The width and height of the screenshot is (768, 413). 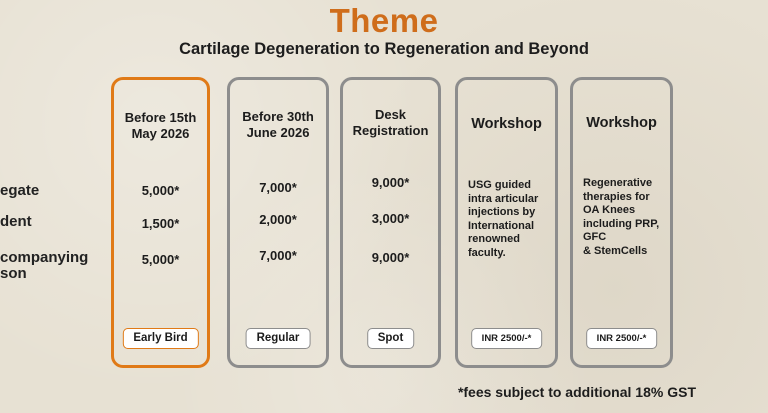 What do you see at coordinates (576, 392) in the screenshot?
I see `gst-footnote: *fees subject to additional 18% GST` at bounding box center [576, 392].